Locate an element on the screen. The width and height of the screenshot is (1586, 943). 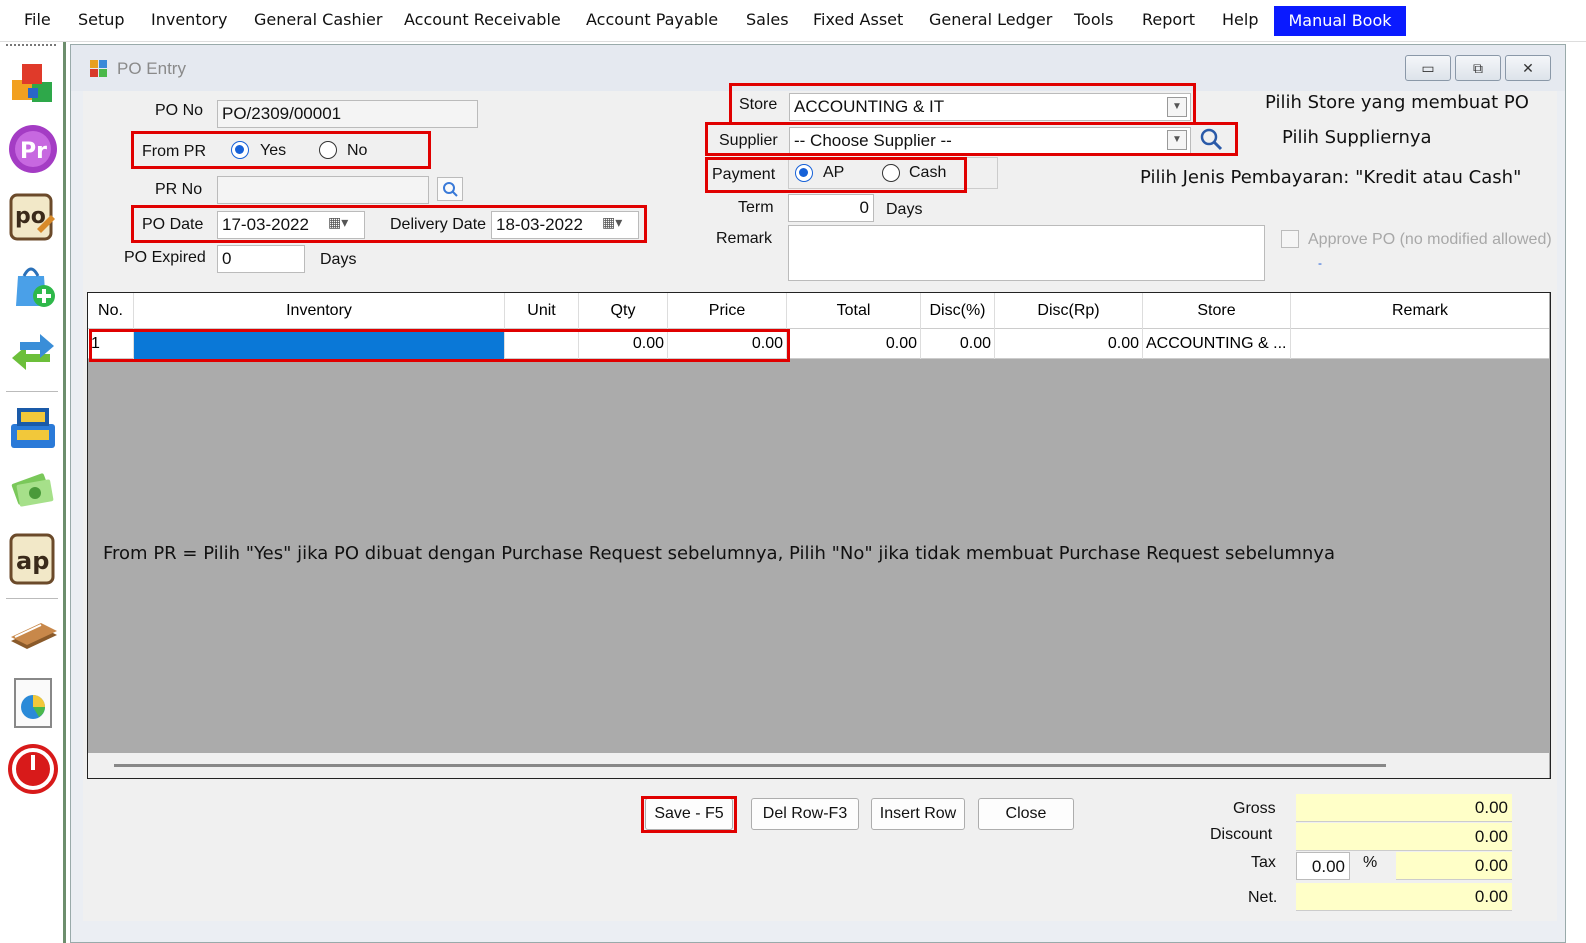
tax-label: Tax is located at coordinates (1263, 862).